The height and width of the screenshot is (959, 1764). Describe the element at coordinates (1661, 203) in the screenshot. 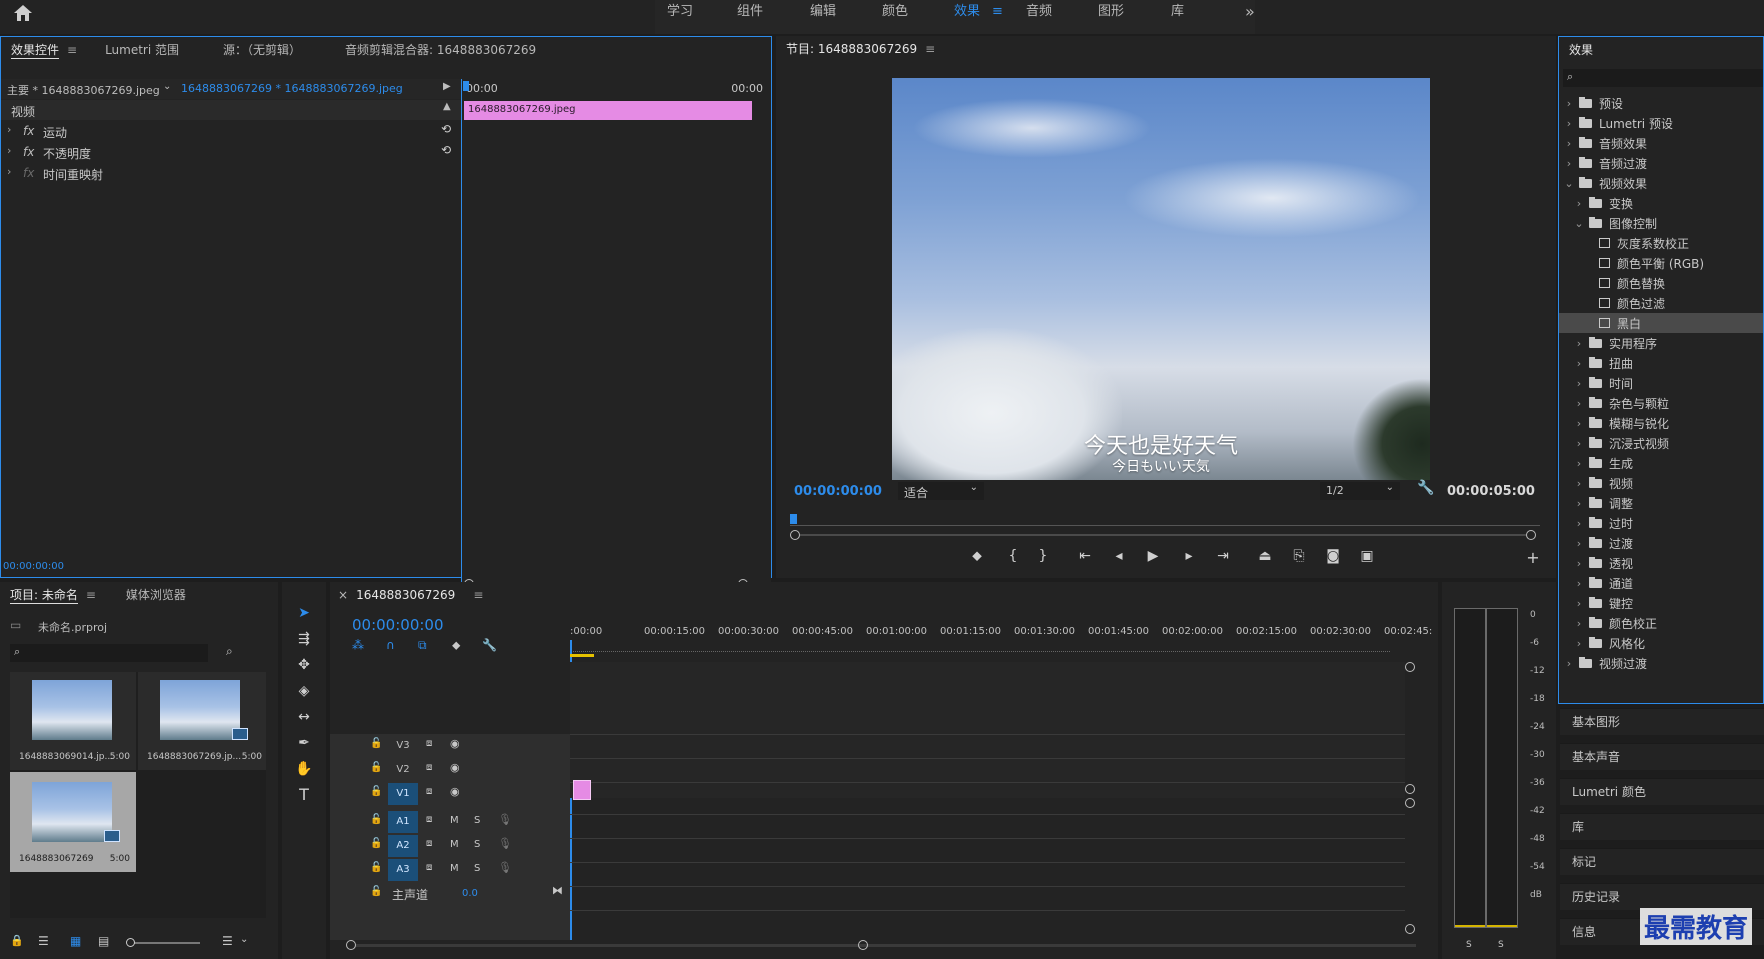

I see `effects-tree-item: › 变换` at that location.